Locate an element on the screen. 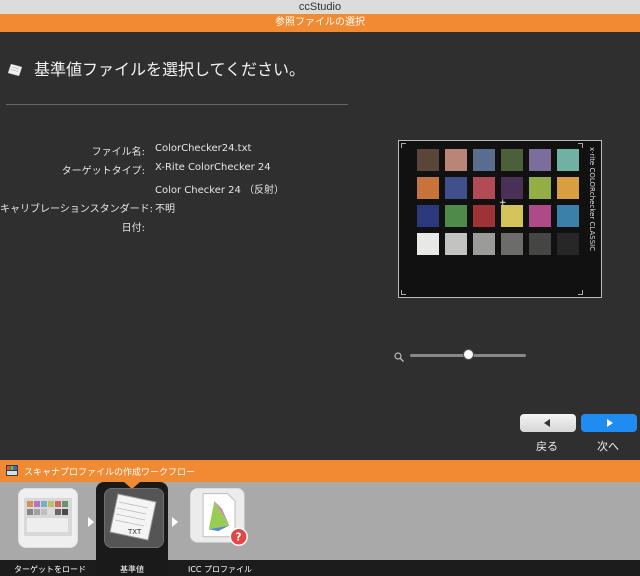 Image resolution: width=640 pixels, height=576 pixels. crosshair-icon: + is located at coordinates (503, 203).